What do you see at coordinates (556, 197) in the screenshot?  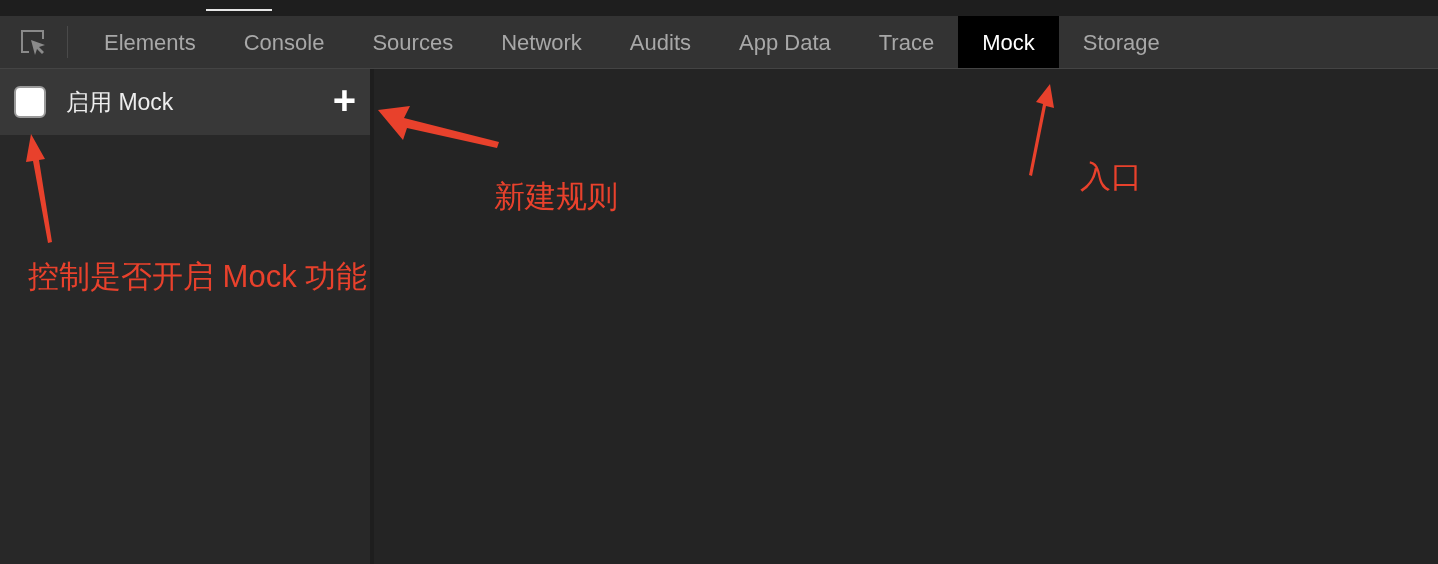 I see `annotation-label: 新建规则` at bounding box center [556, 197].